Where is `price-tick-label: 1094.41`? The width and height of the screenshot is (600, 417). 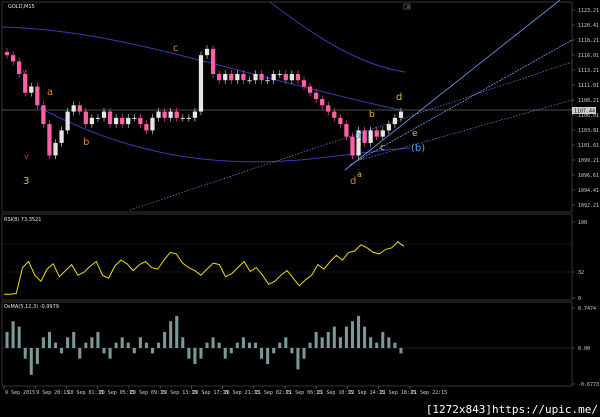 price-tick-label: 1094.41 is located at coordinates (588, 191).